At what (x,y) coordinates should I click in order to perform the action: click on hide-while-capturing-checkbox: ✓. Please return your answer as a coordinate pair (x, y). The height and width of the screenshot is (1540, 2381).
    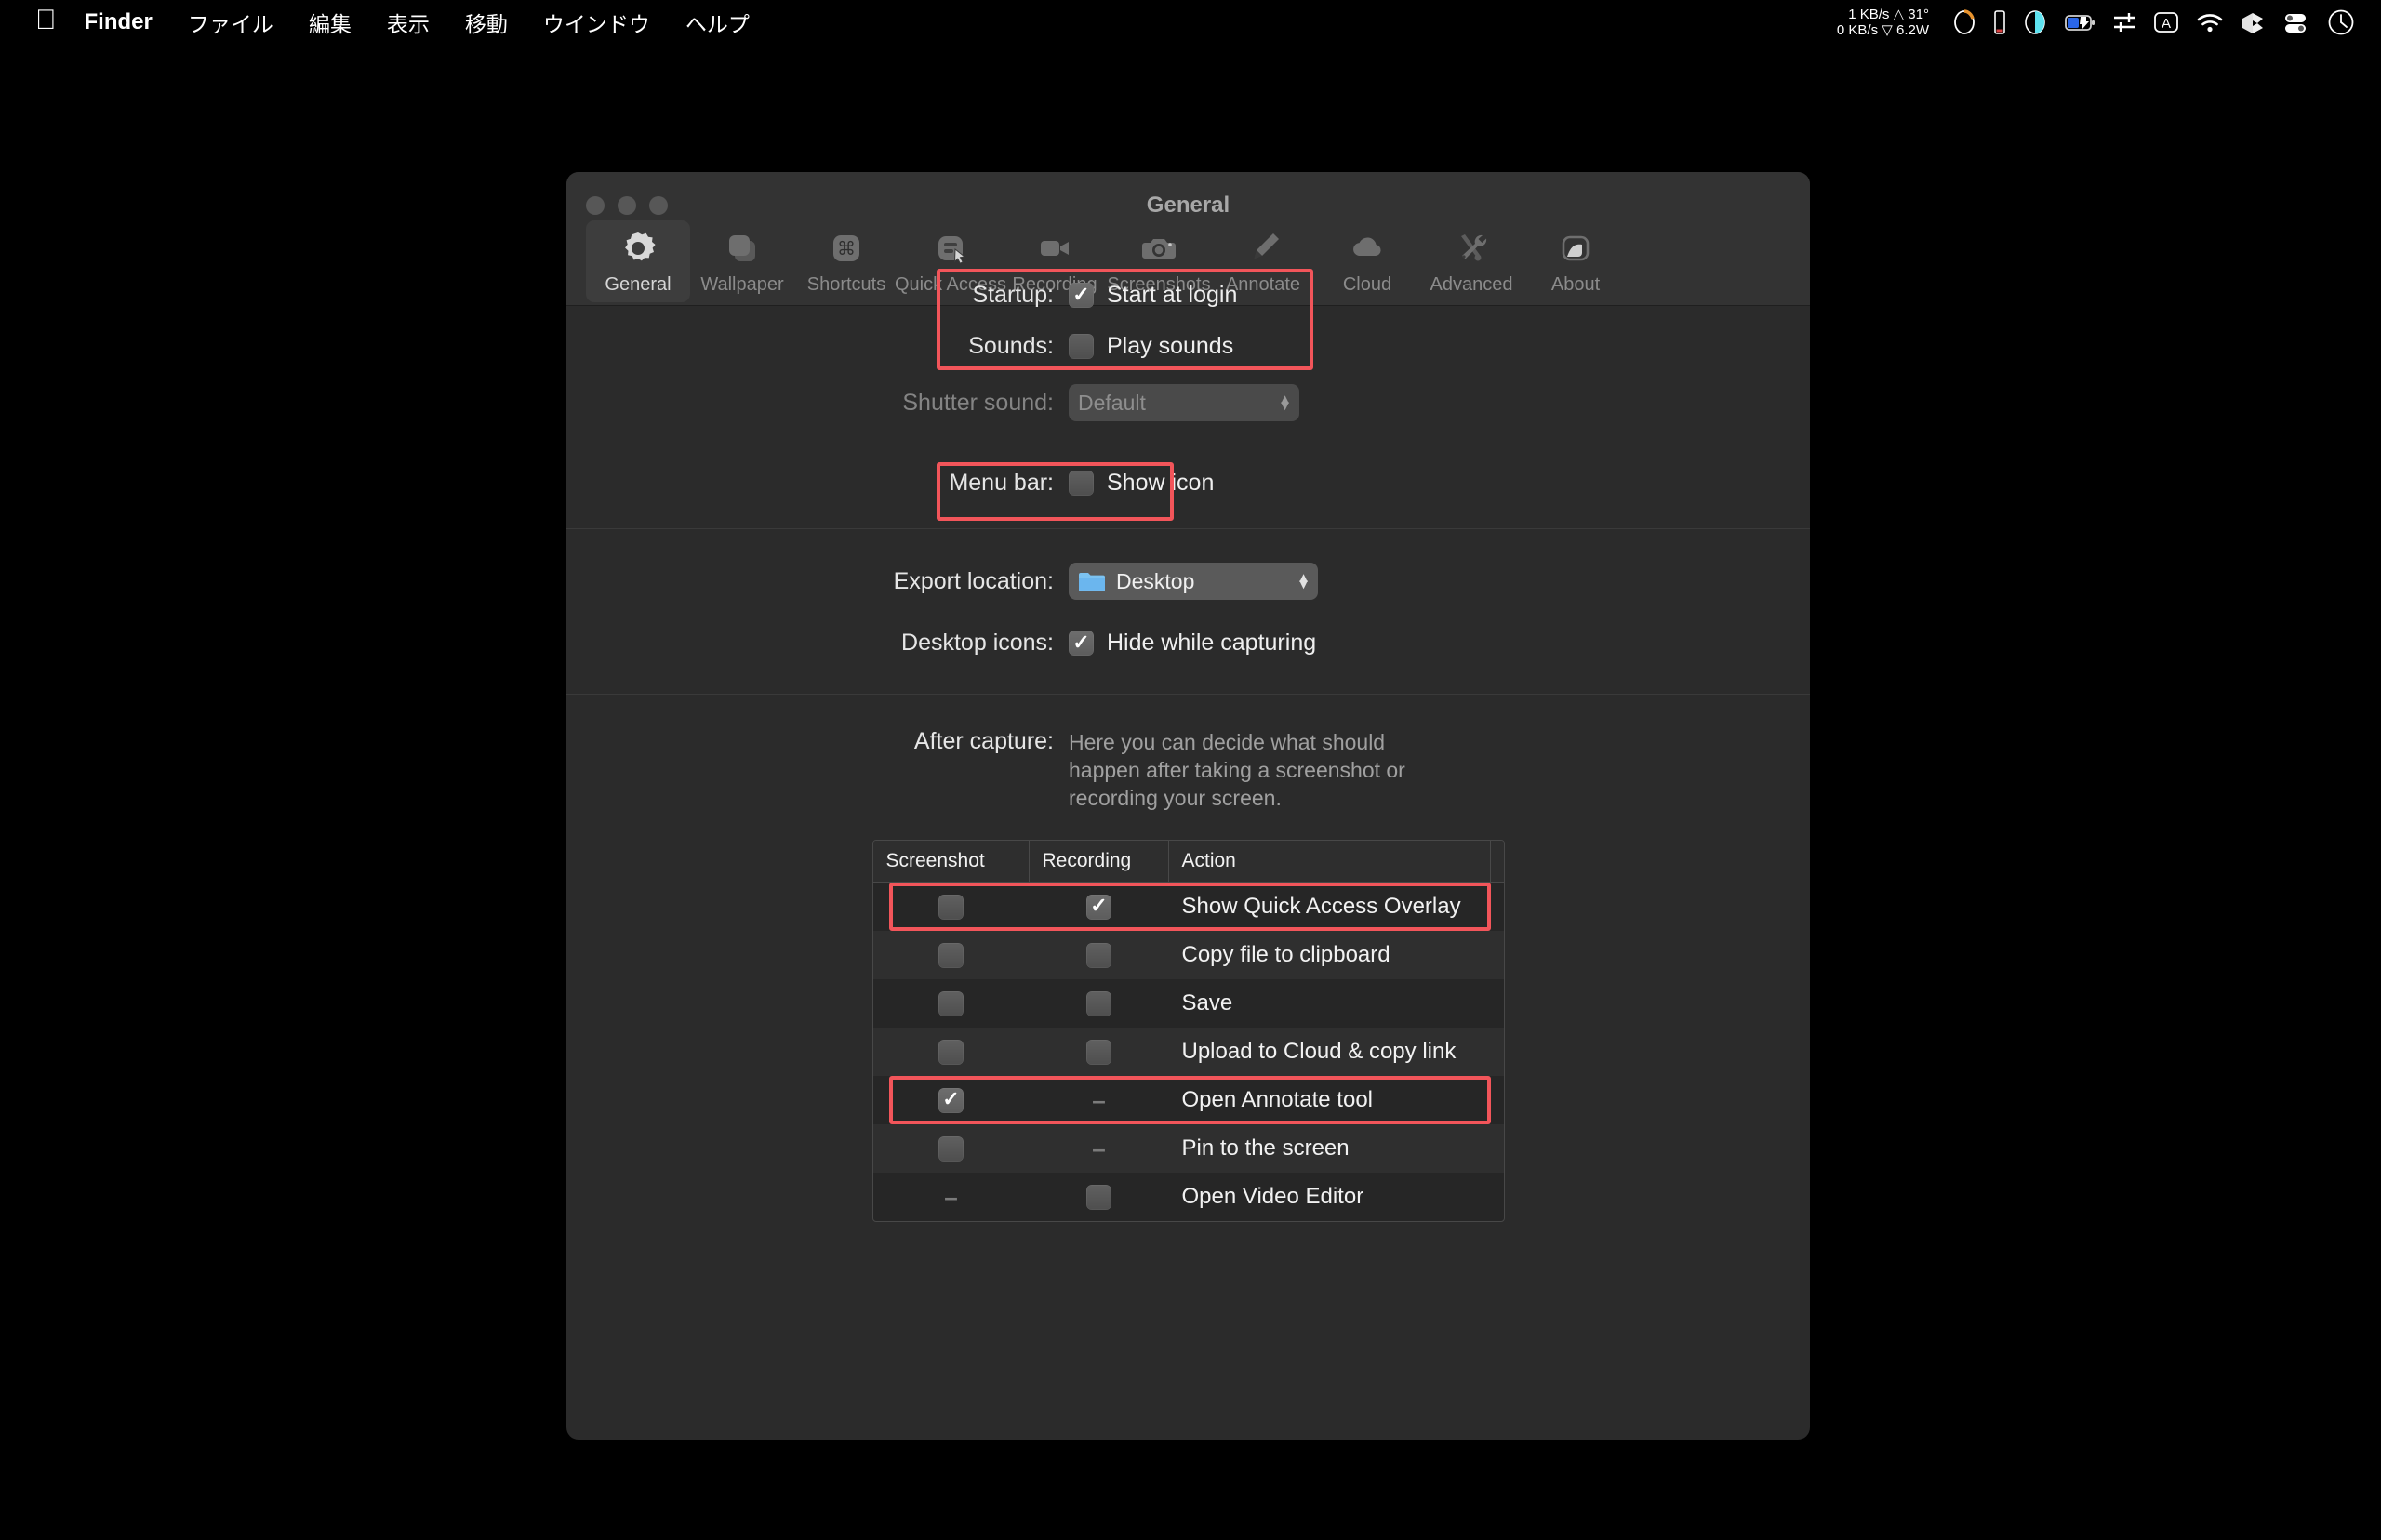
    Looking at the image, I should click on (1081, 643).